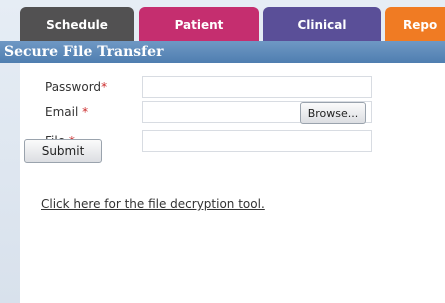 The height and width of the screenshot is (303, 445). Describe the element at coordinates (257, 87) in the screenshot. I see `password-field` at that location.